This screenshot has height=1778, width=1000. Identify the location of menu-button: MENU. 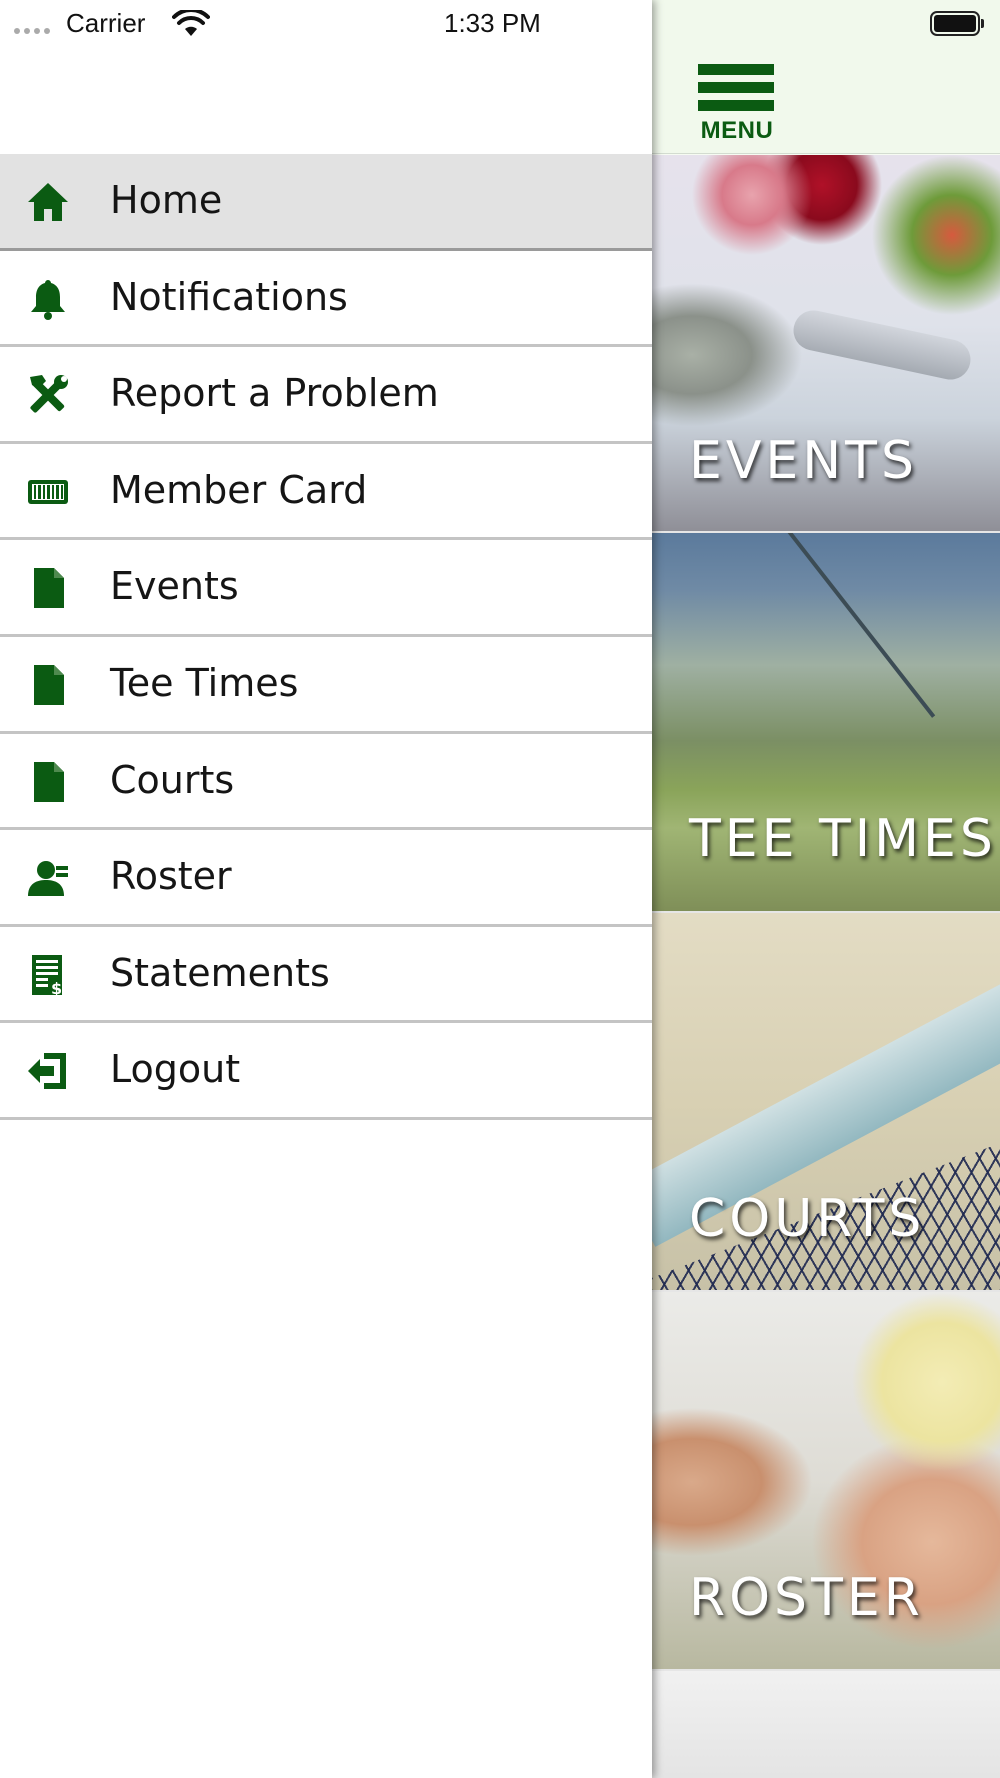
(736, 104).